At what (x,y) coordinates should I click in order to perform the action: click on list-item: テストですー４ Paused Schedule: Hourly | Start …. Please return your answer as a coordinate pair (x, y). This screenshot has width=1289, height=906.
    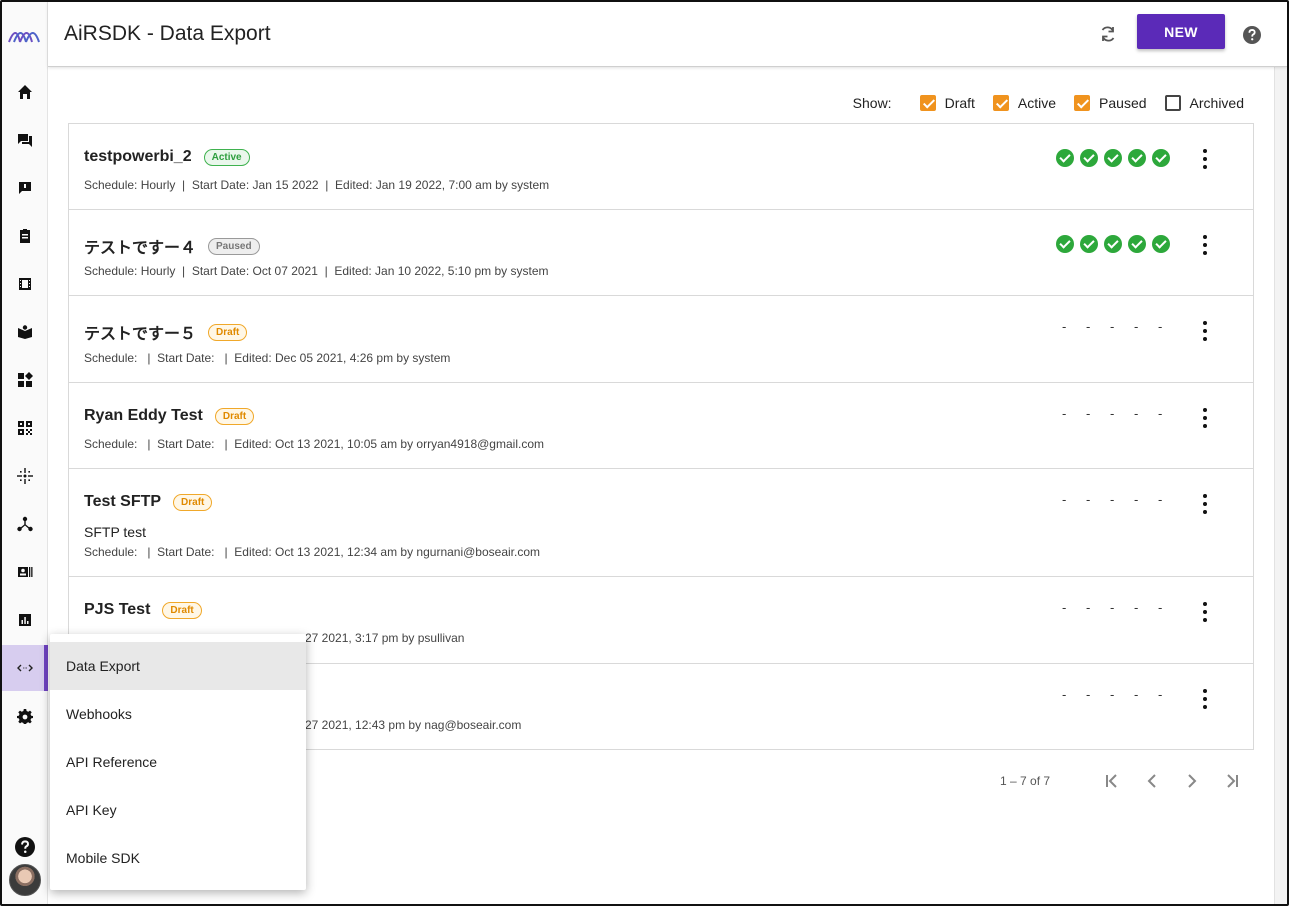
    Looking at the image, I should click on (661, 253).